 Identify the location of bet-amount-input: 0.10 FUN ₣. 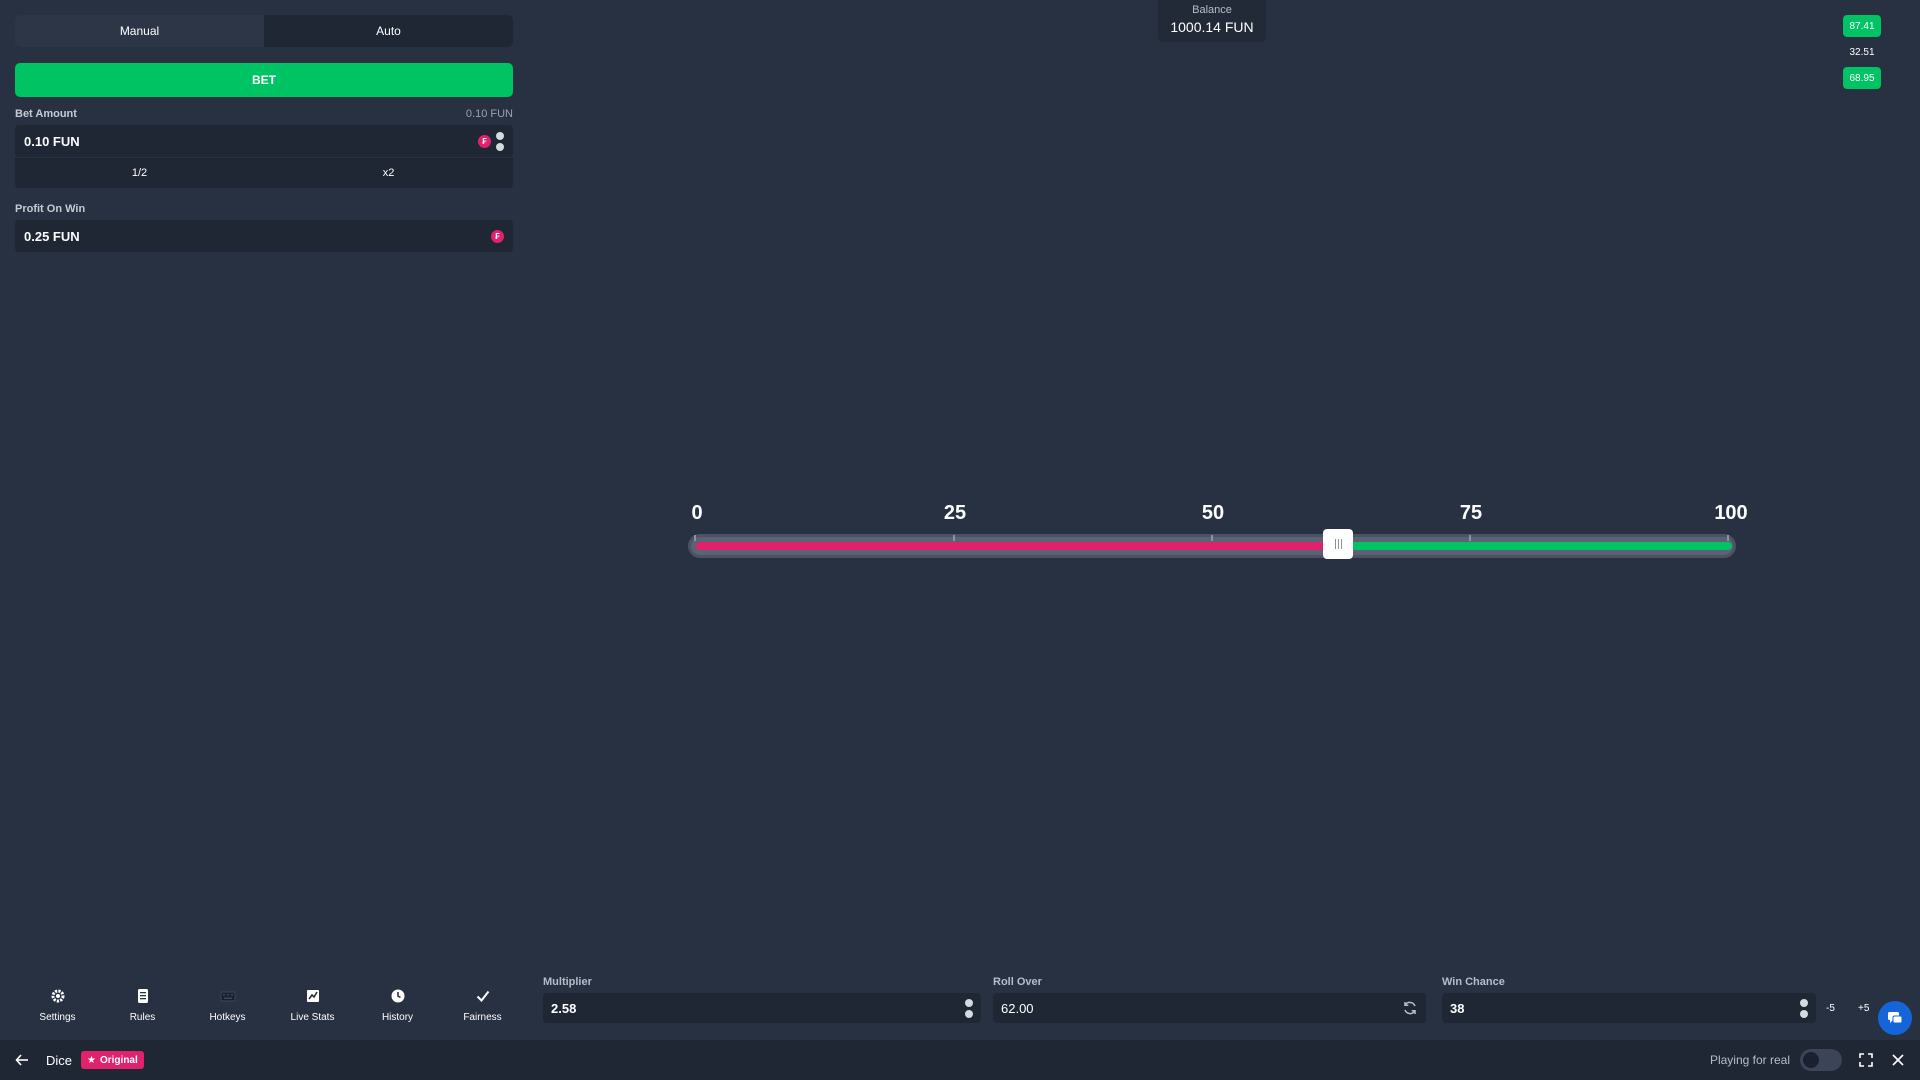
(264, 141).